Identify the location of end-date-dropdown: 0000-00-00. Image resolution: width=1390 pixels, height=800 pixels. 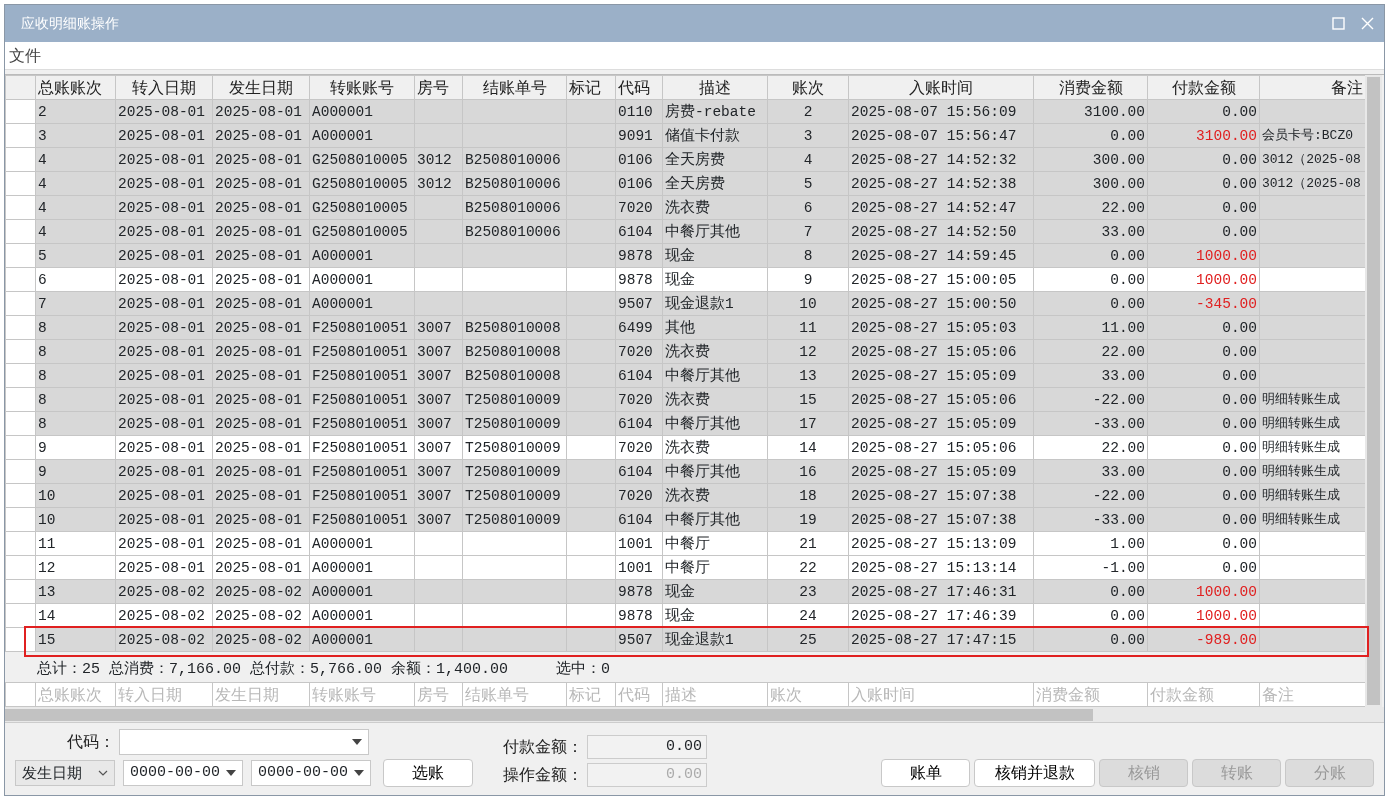
(311, 773).